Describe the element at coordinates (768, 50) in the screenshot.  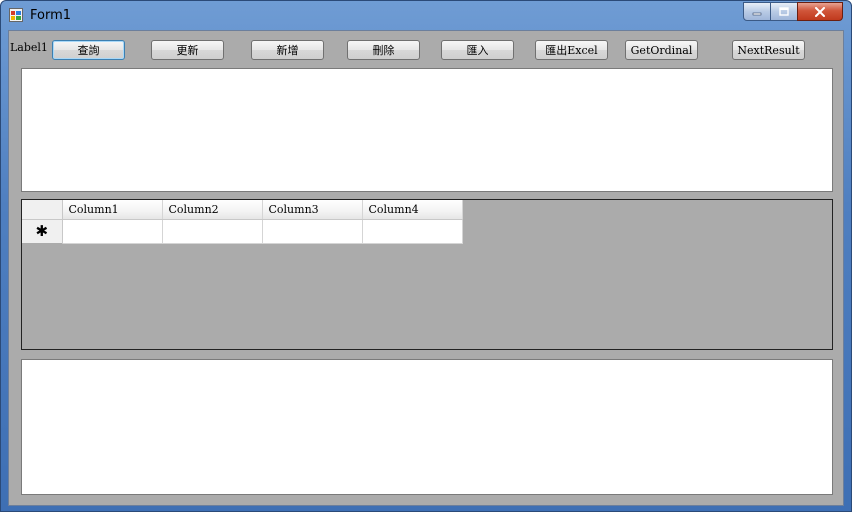
I see `next-result-button: NextResult` at that location.